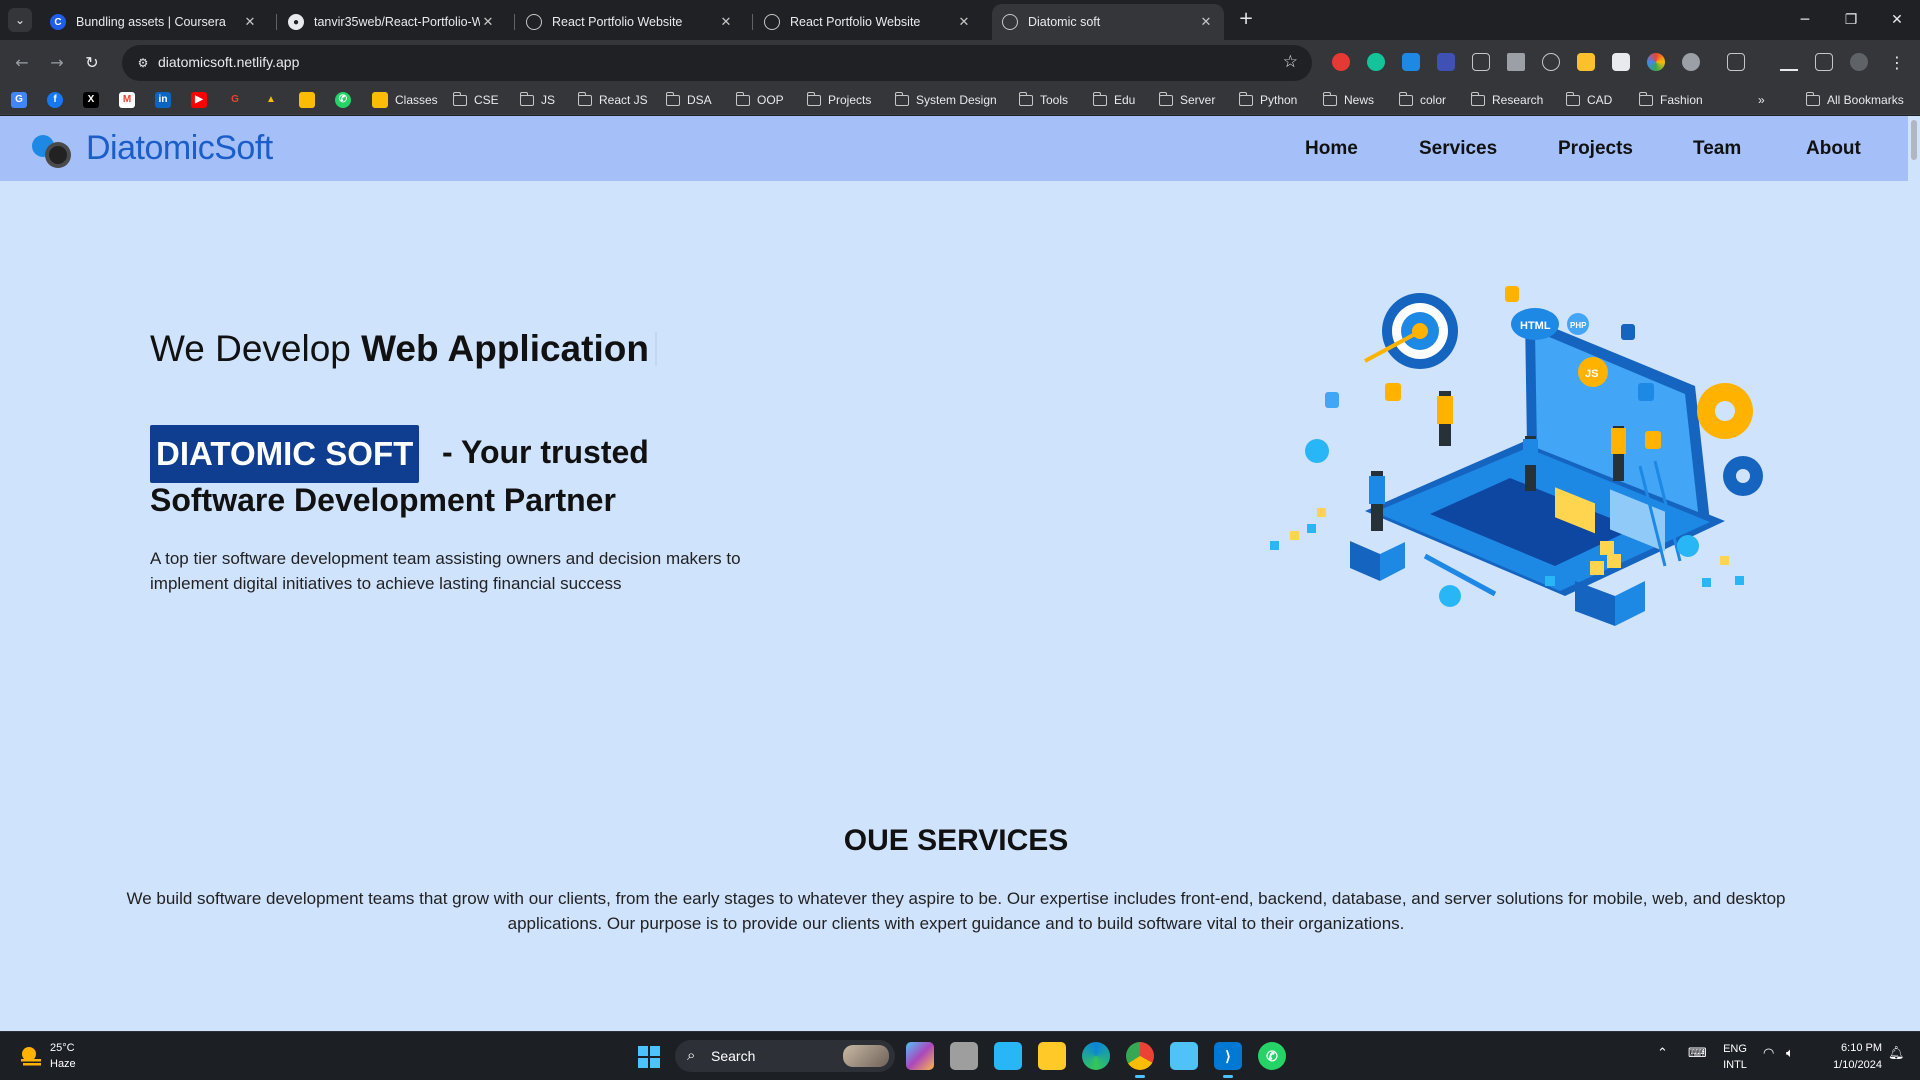  I want to click on nav-home-link: Home, so click(1331, 149).